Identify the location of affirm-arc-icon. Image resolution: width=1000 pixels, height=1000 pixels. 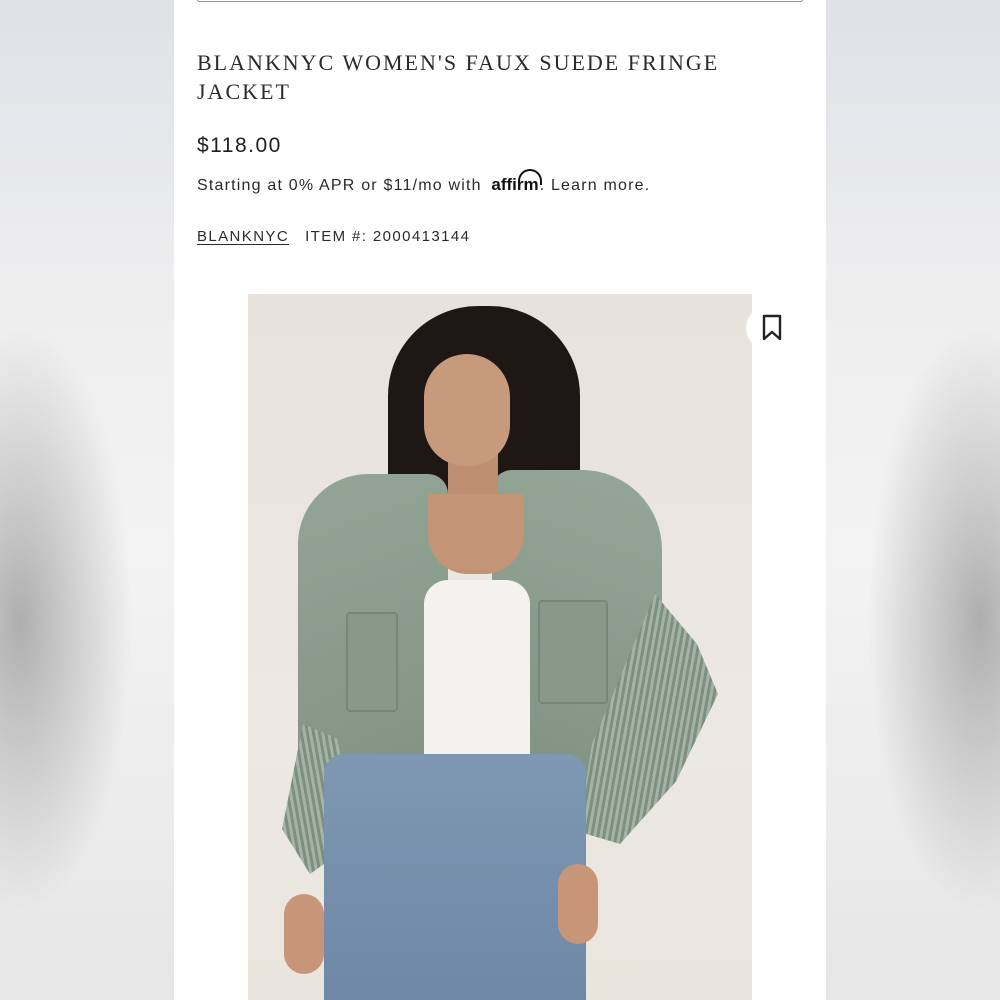
(529, 177).